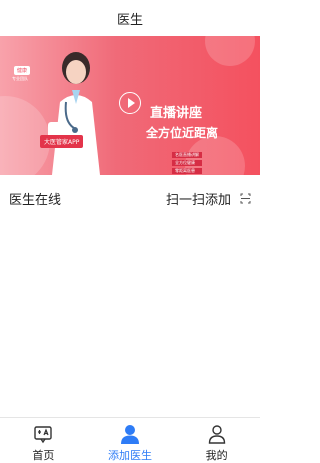  Describe the element at coordinates (216, 455) in the screenshot. I see `tab-profile-label: 我的` at that location.